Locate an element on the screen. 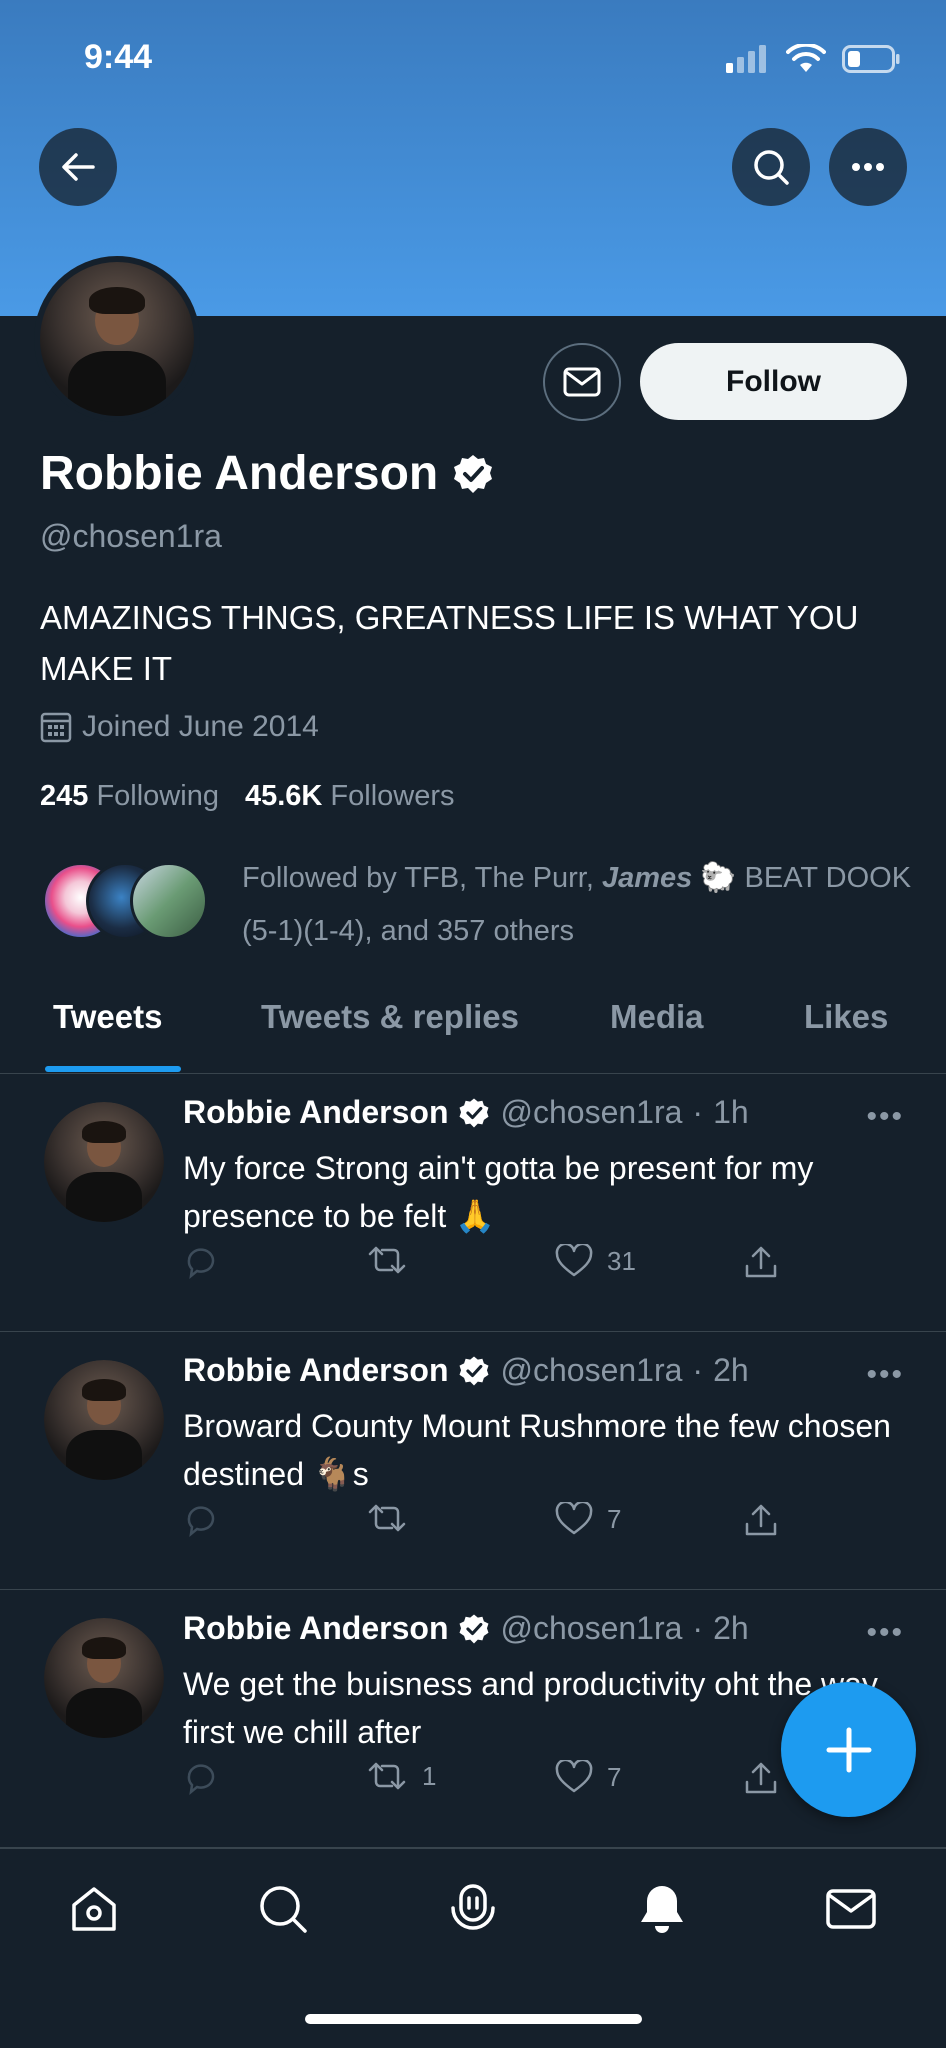 The image size is (946, 2048). joined-date: Joined June 2014 is located at coordinates (179, 727).